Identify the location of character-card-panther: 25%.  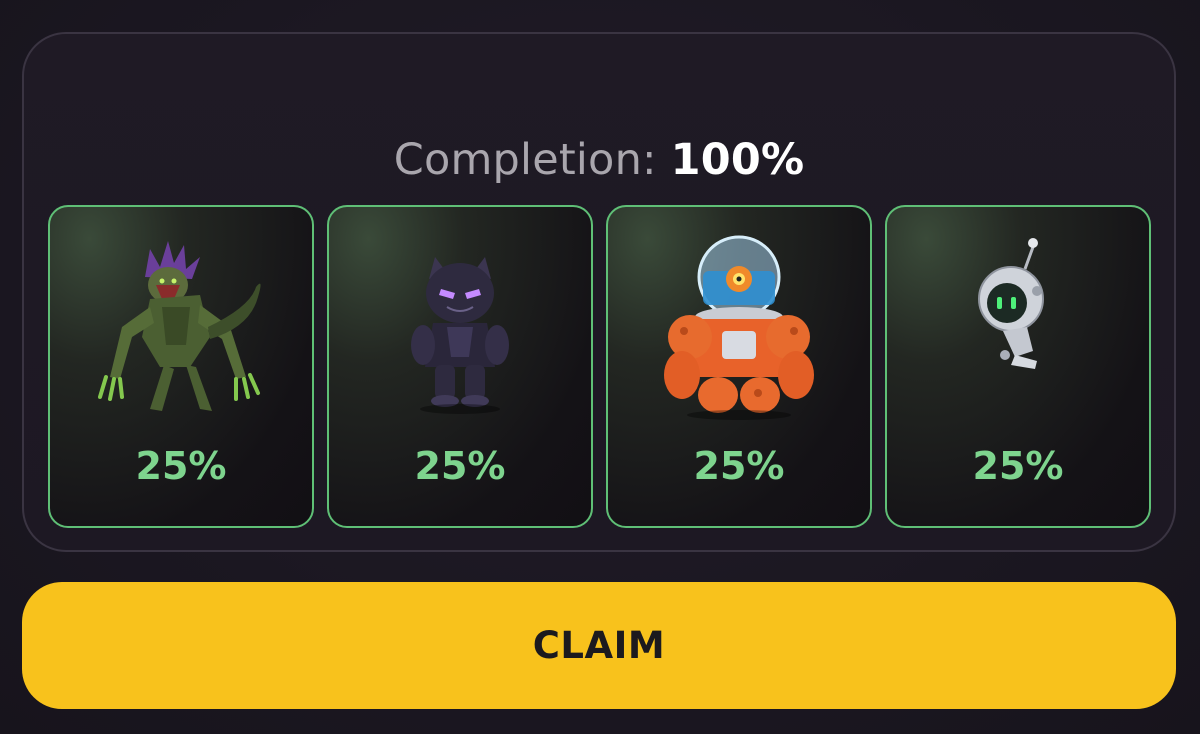
(460, 366).